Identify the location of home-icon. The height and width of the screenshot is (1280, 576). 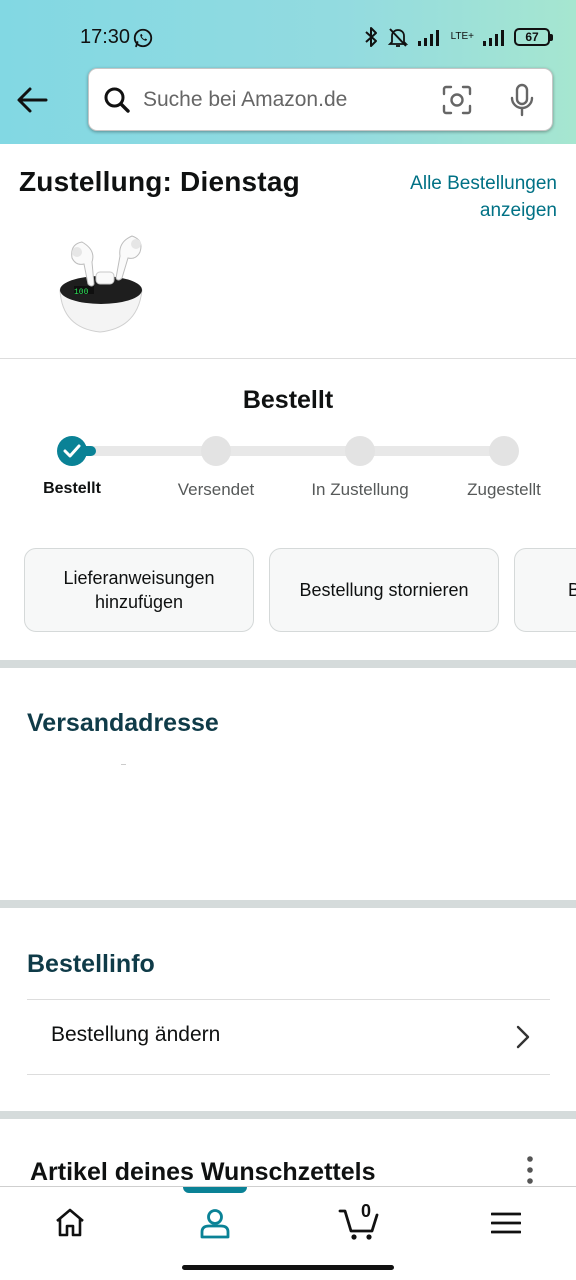
(70, 1222).